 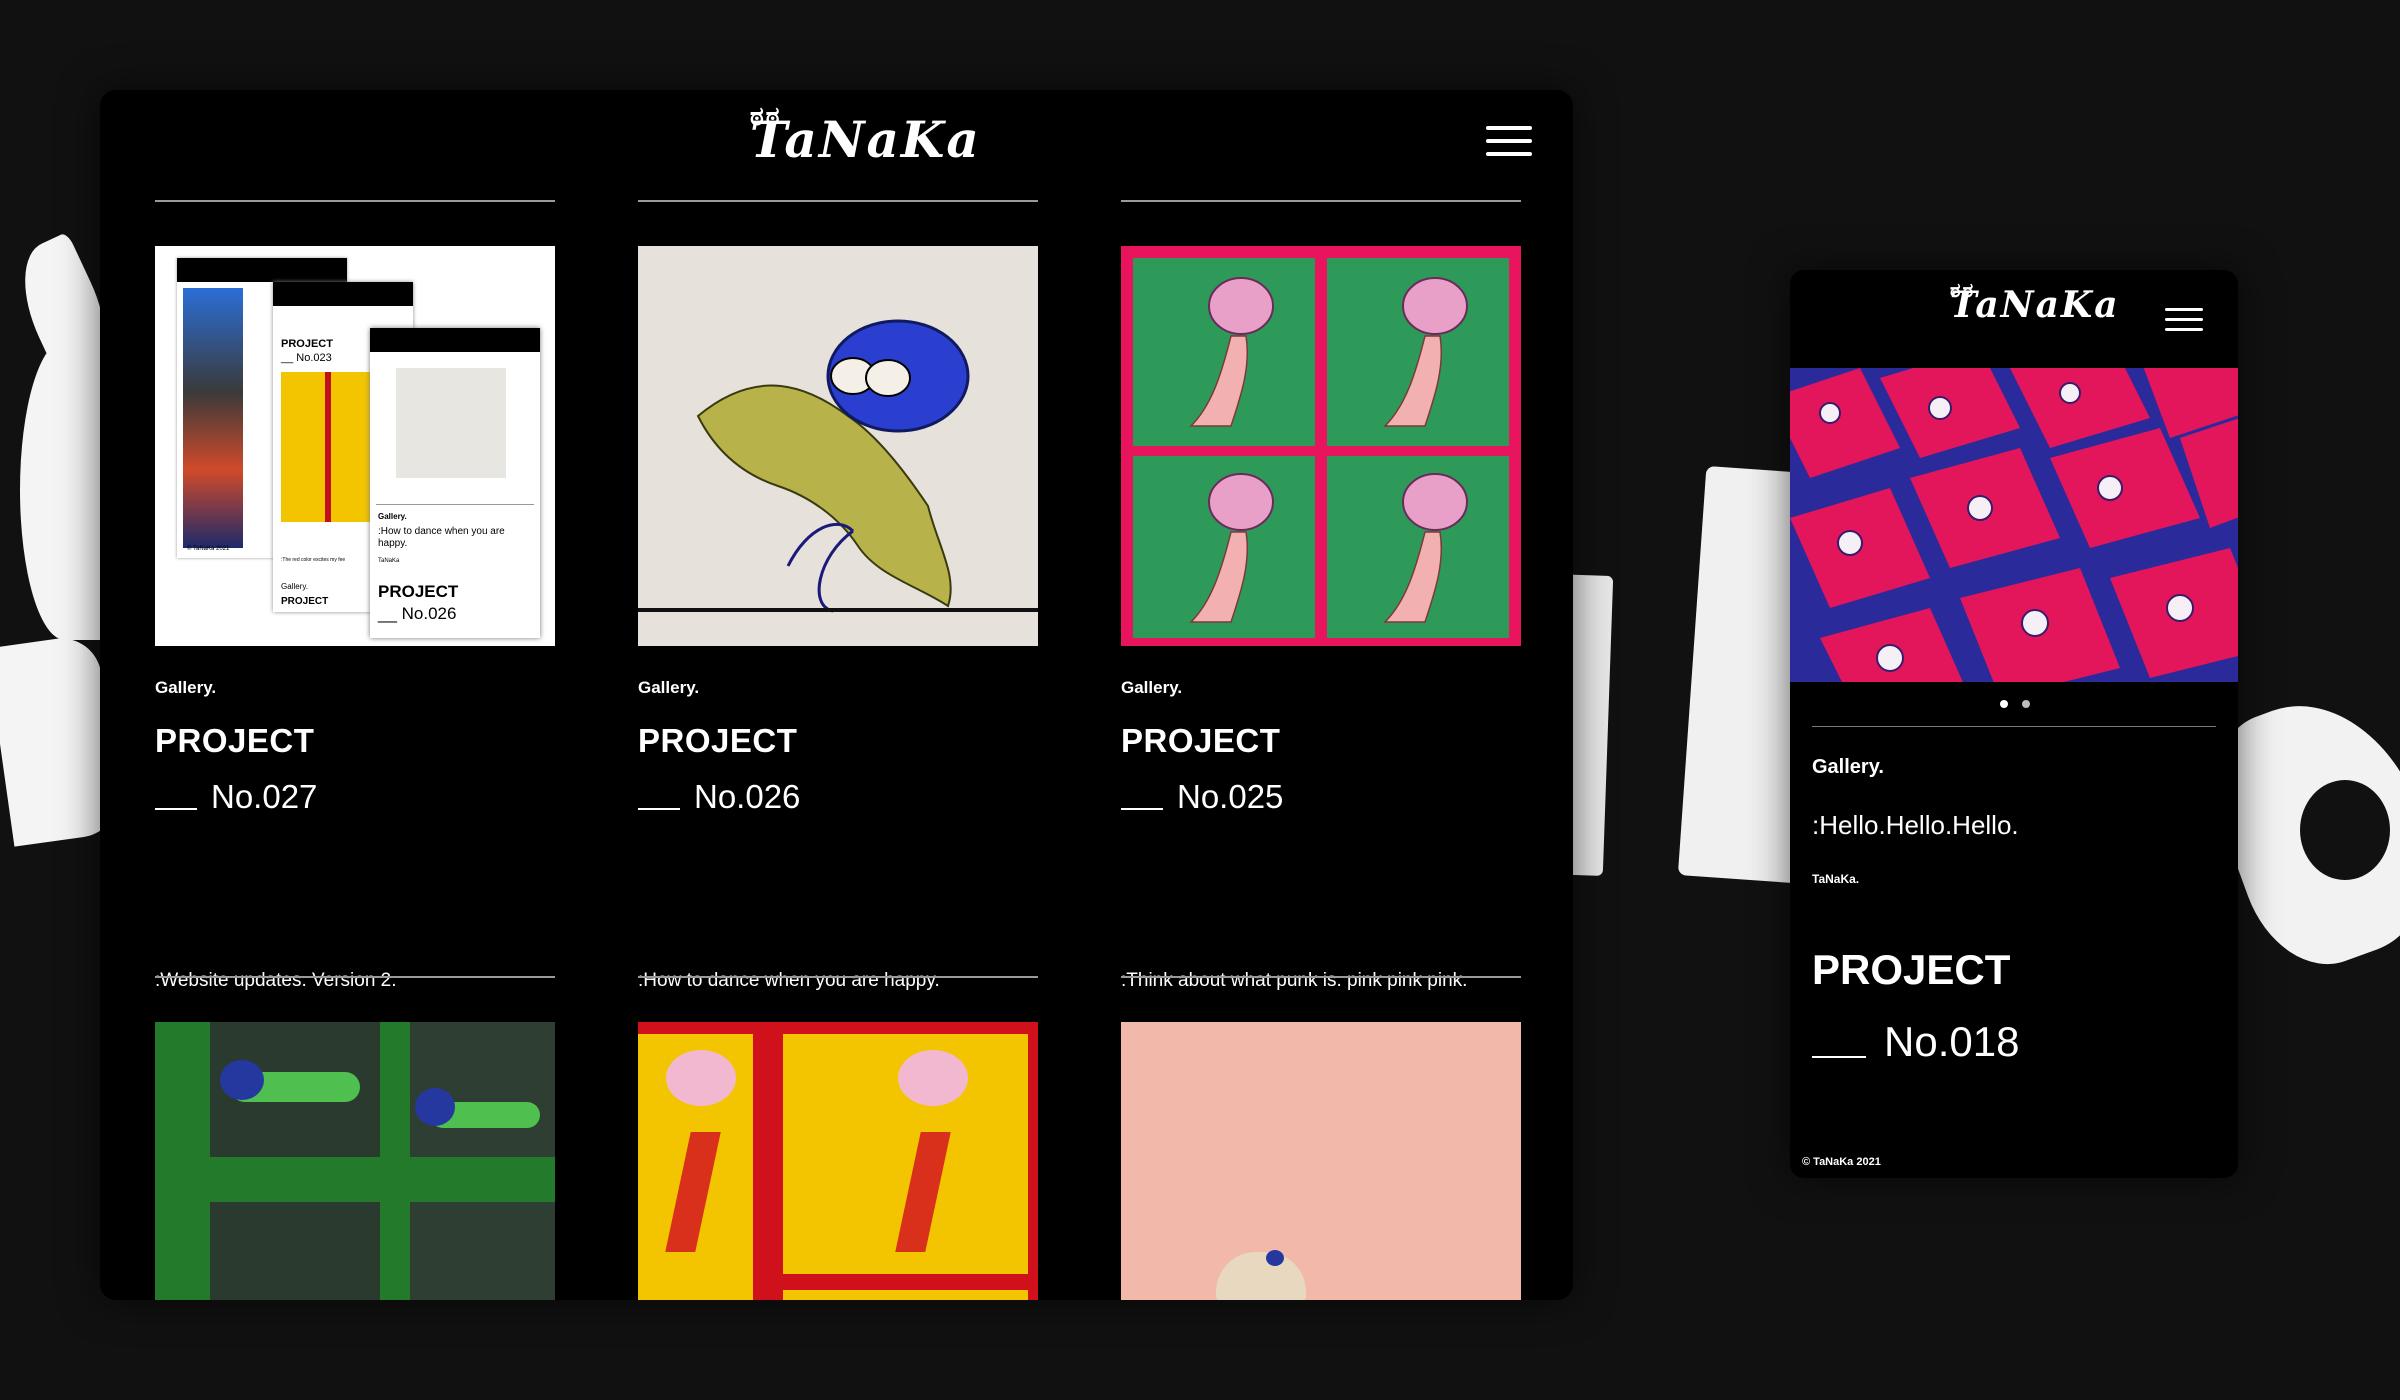 I want to click on background-face-shape, so click(x=65, y=490).